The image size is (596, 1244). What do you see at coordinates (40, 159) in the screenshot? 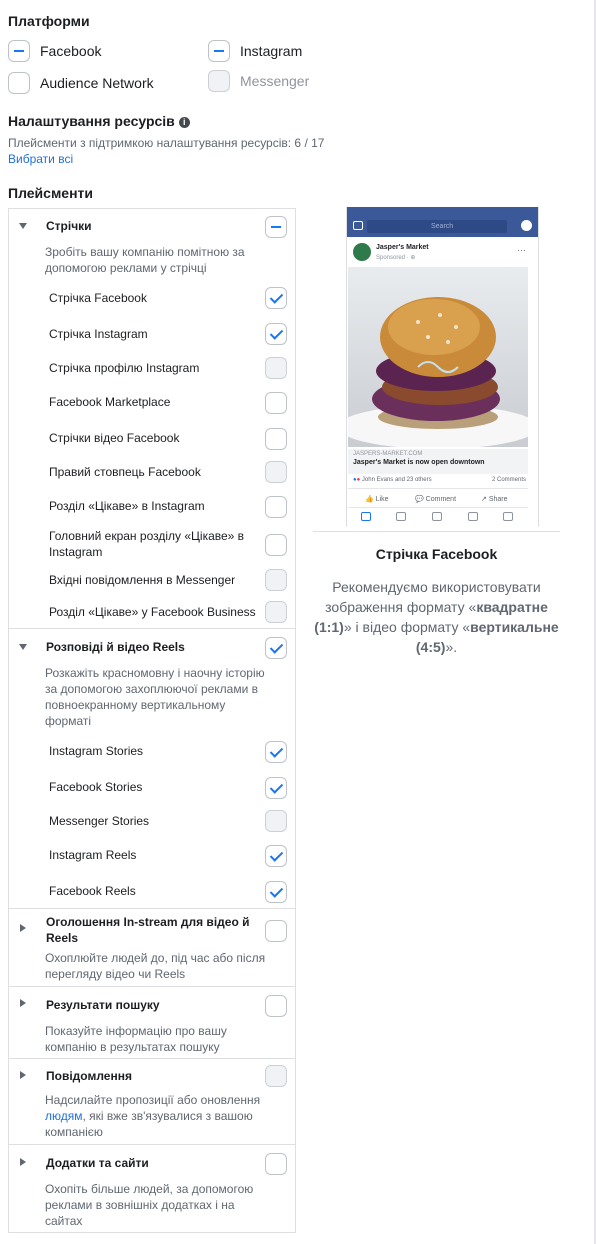
I see `select-all-link: Вибрати всі` at bounding box center [40, 159].